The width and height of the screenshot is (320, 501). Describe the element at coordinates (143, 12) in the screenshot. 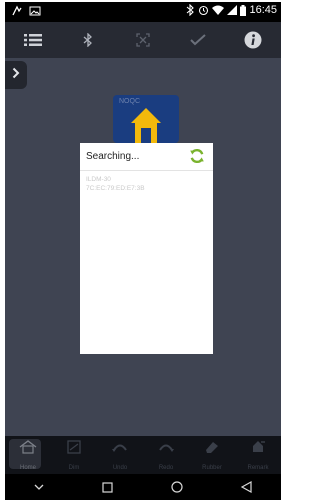

I see `status-bar: 16:45` at that location.